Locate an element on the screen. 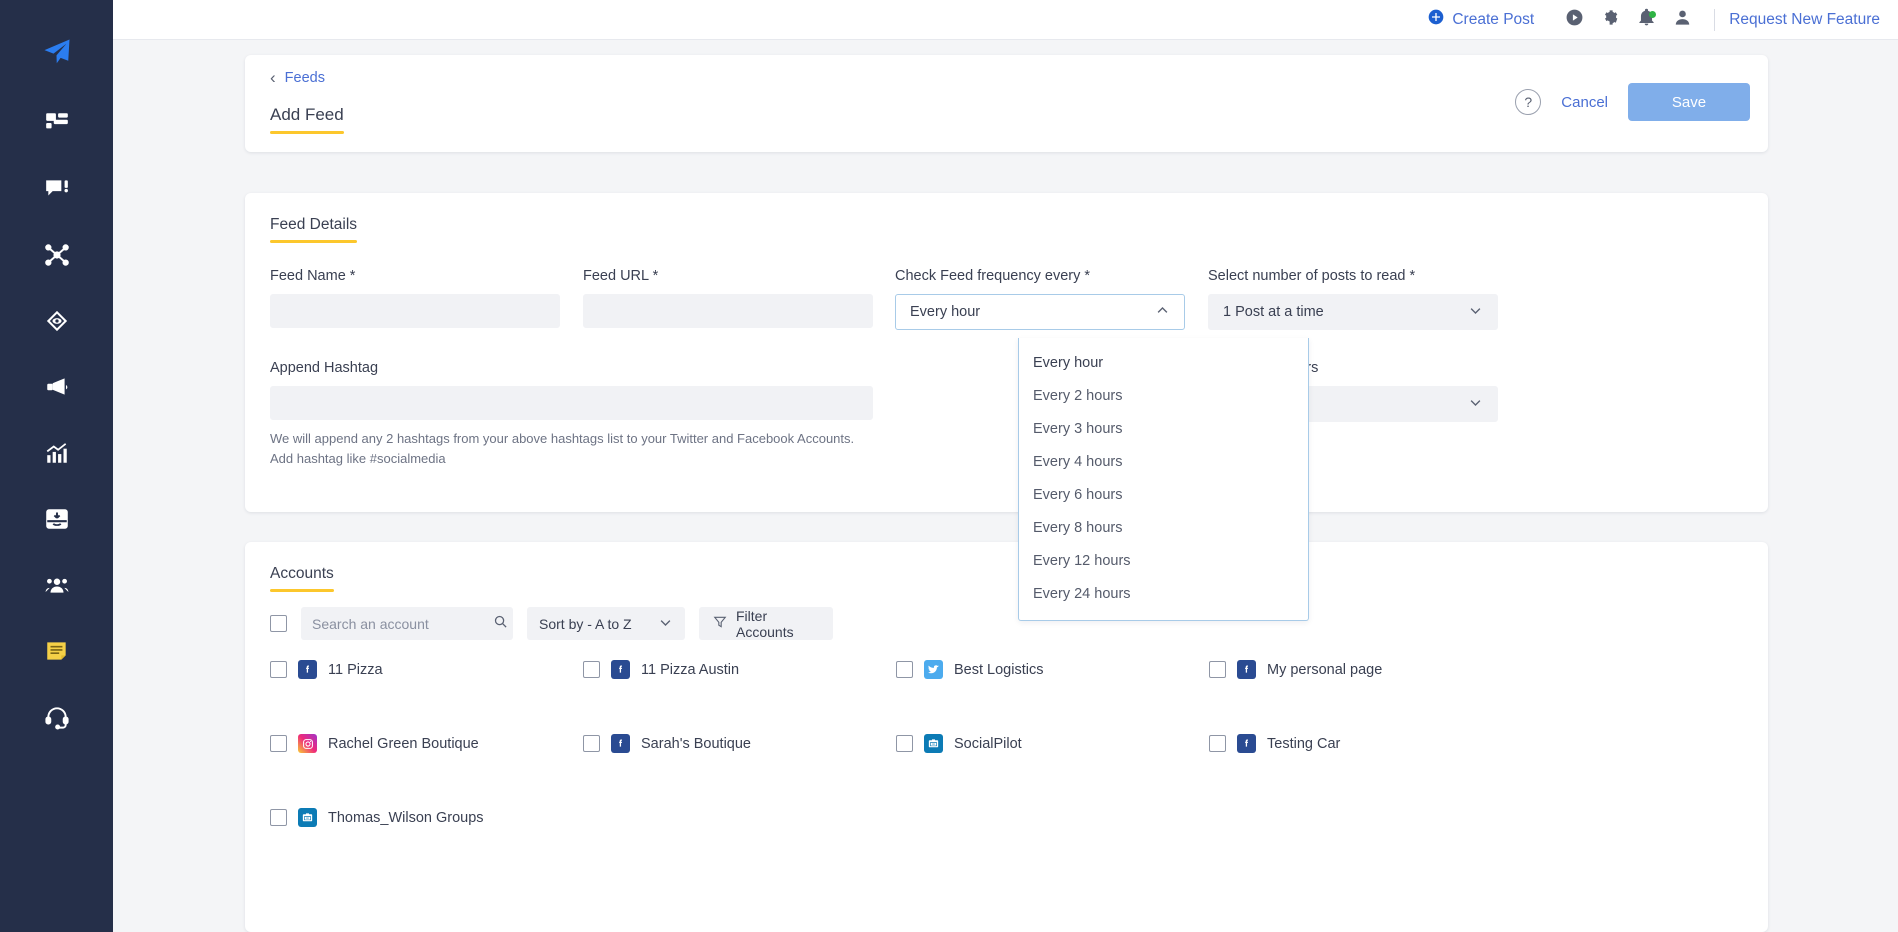 The height and width of the screenshot is (932, 1898). account-item: My personal page is located at coordinates (1365, 669).